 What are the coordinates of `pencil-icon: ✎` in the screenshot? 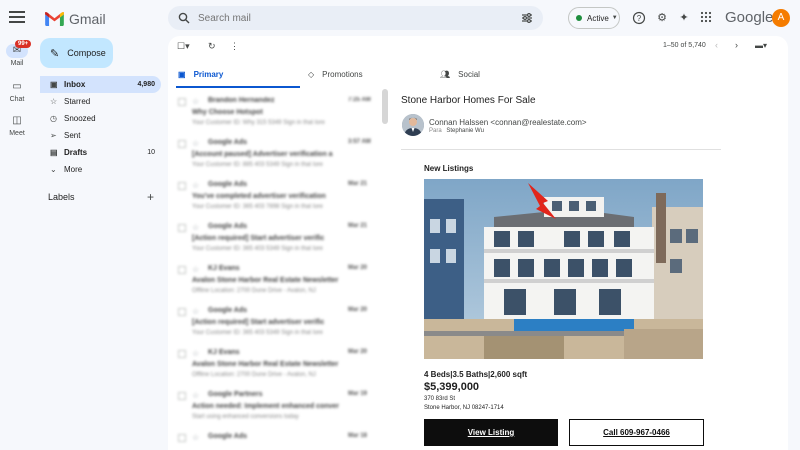 It's located at (55, 53).